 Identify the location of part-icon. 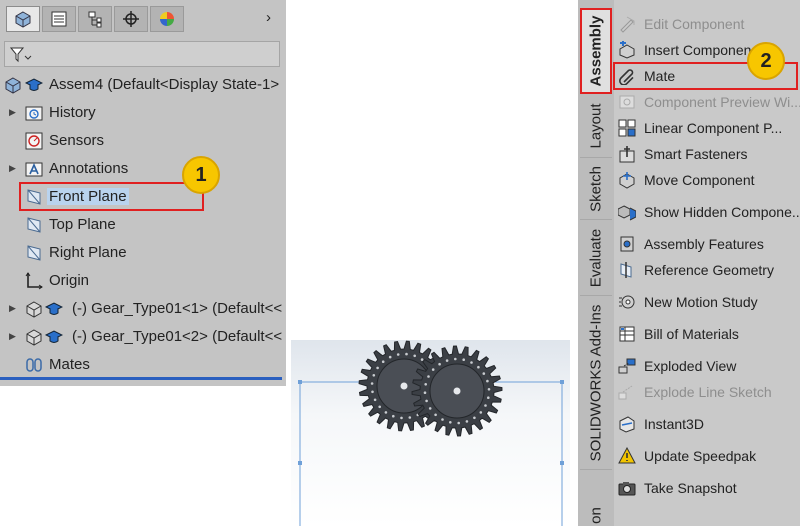
(34, 337).